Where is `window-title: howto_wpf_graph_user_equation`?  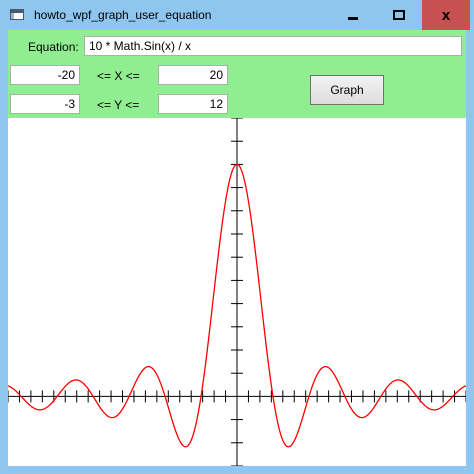 window-title: howto_wpf_graph_user_equation is located at coordinates (123, 15).